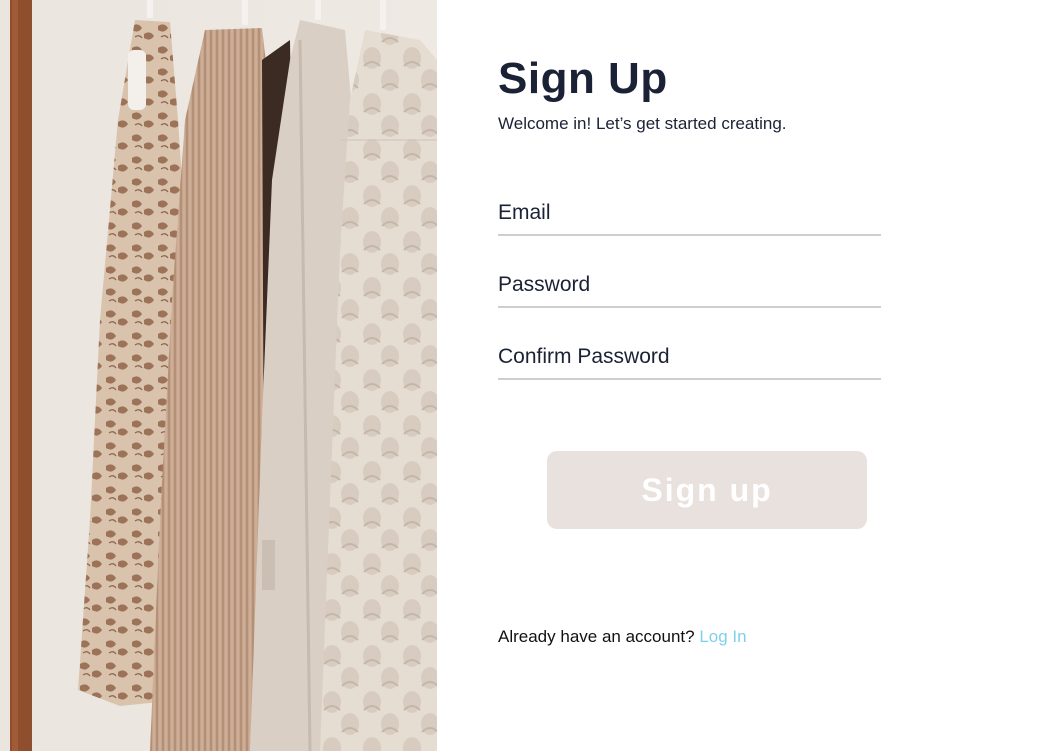 This screenshot has width=1057, height=751. I want to click on page-title: Sign Up, so click(583, 78).